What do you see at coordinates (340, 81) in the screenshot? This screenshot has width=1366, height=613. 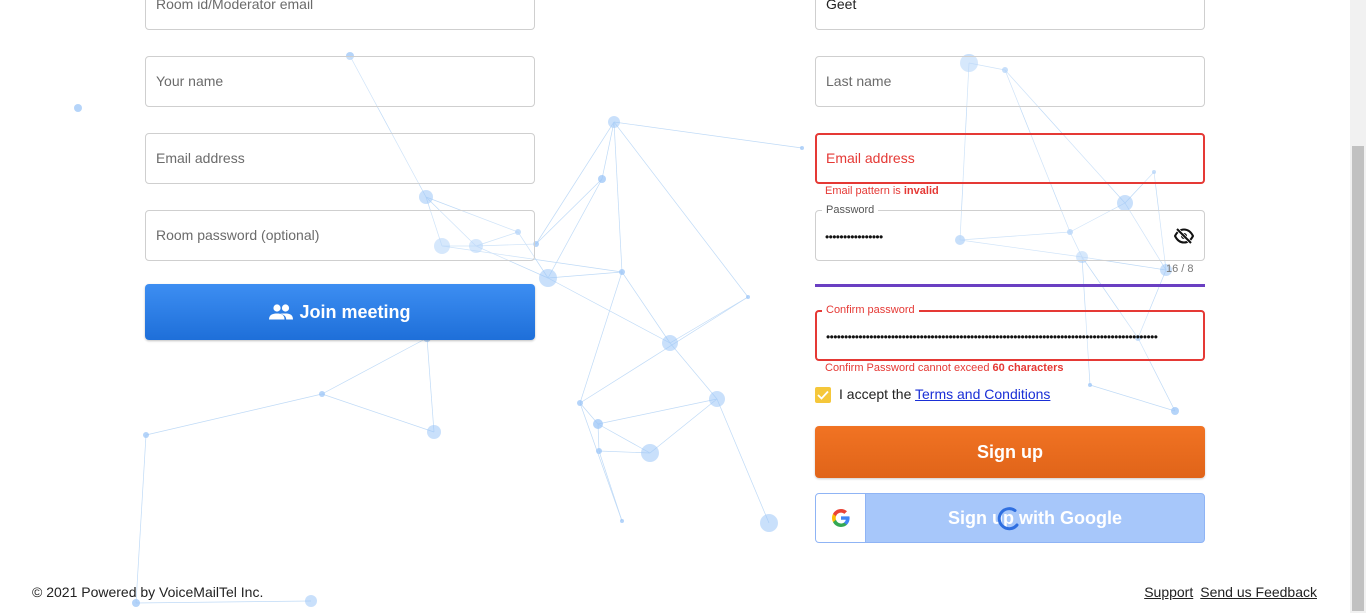 I see `your-name-input: Your name` at bounding box center [340, 81].